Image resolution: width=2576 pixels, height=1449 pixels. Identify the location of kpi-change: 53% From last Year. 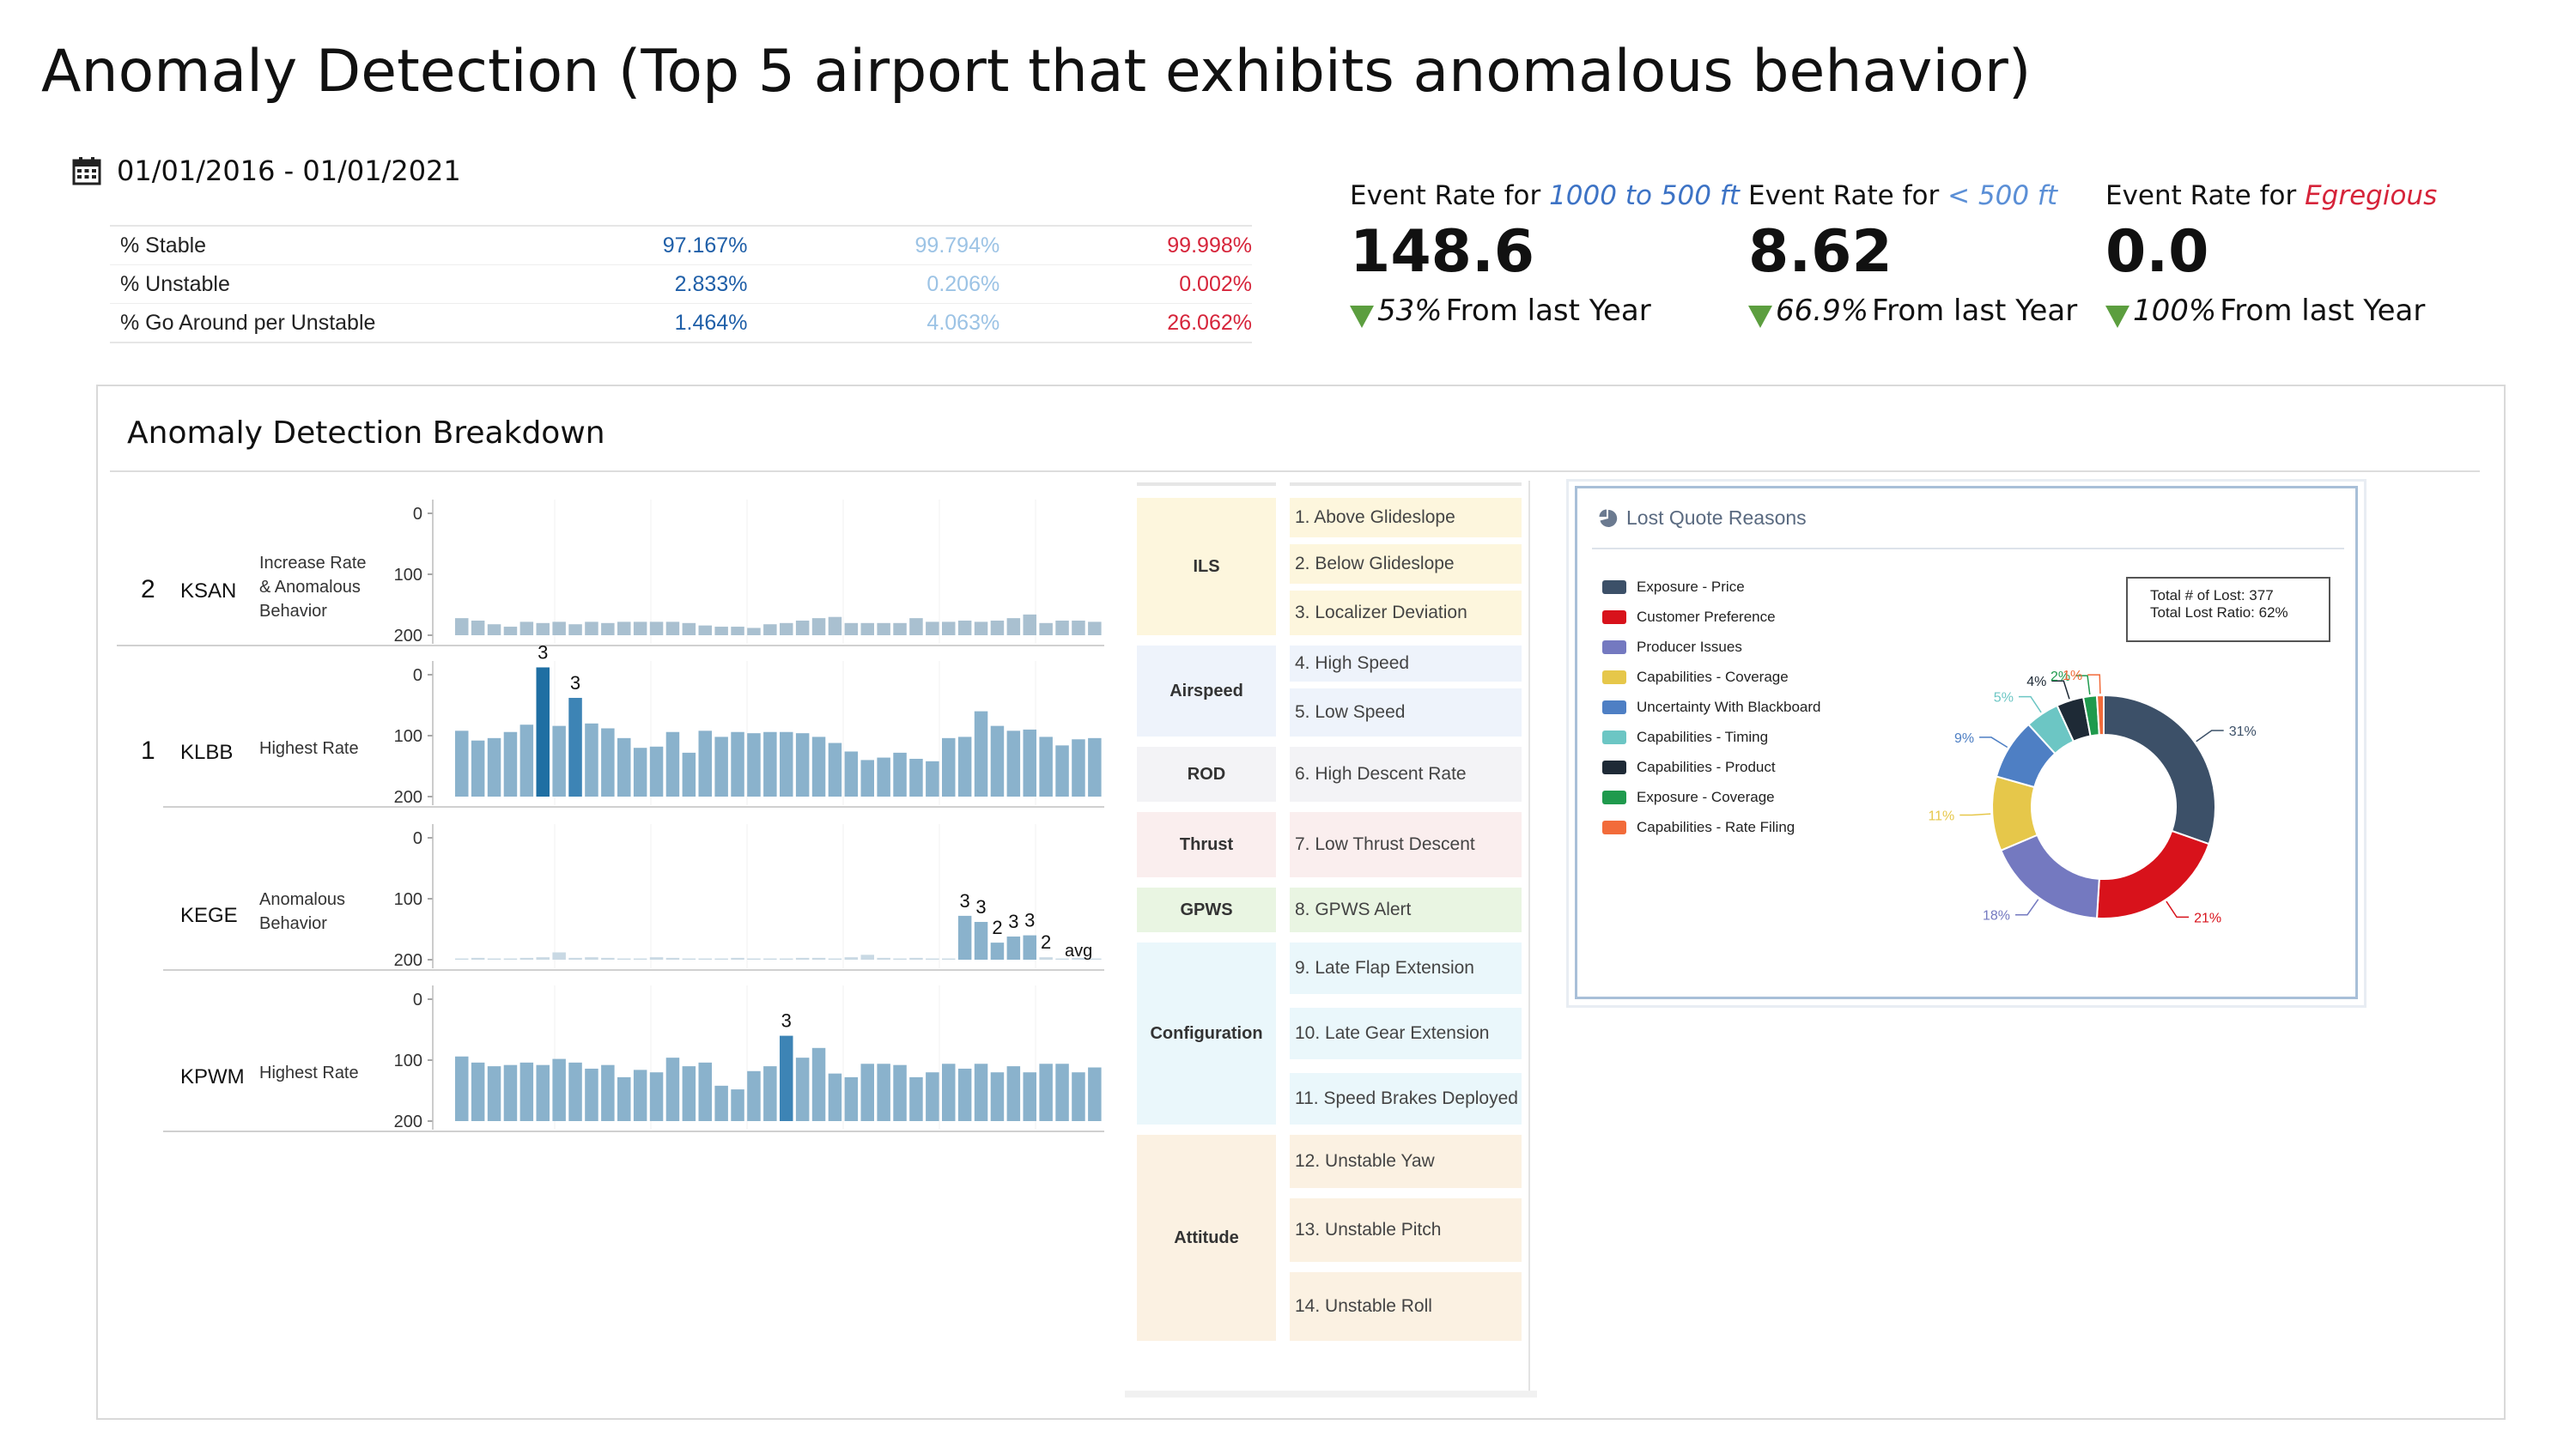
(1545, 311).